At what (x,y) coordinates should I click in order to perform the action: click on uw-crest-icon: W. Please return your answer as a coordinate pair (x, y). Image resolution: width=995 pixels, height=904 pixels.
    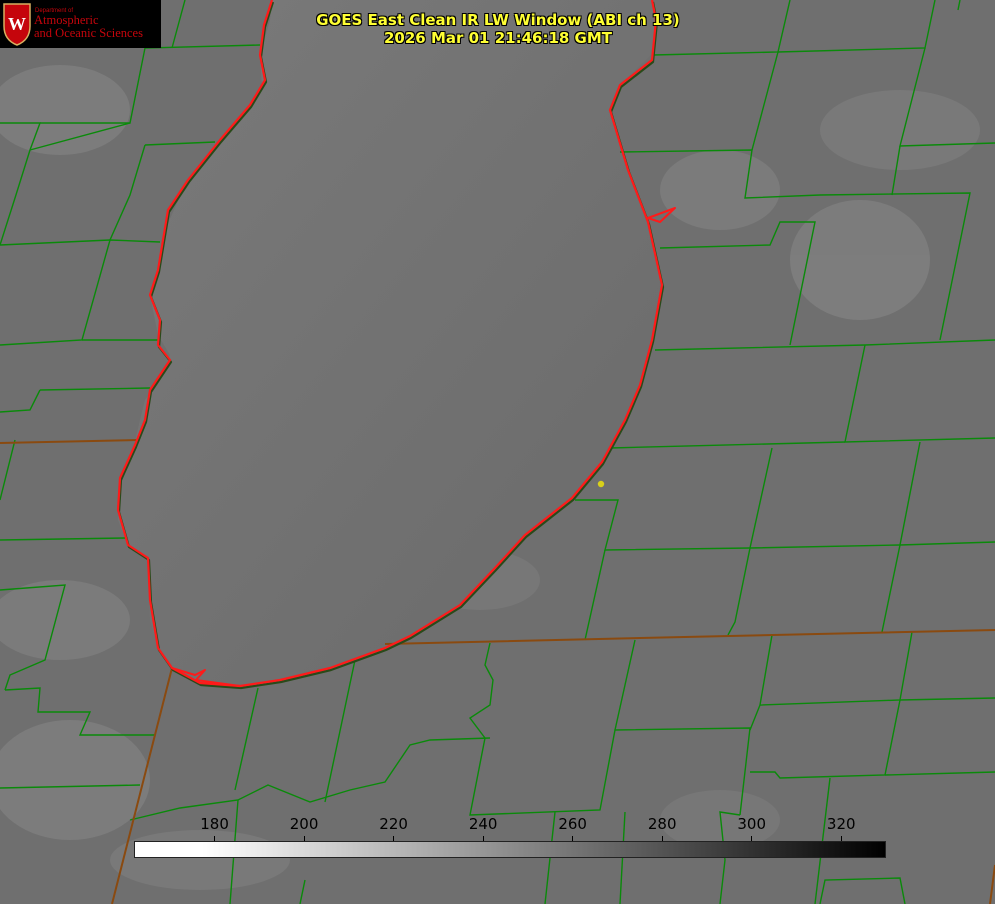
    Looking at the image, I should click on (17, 24).